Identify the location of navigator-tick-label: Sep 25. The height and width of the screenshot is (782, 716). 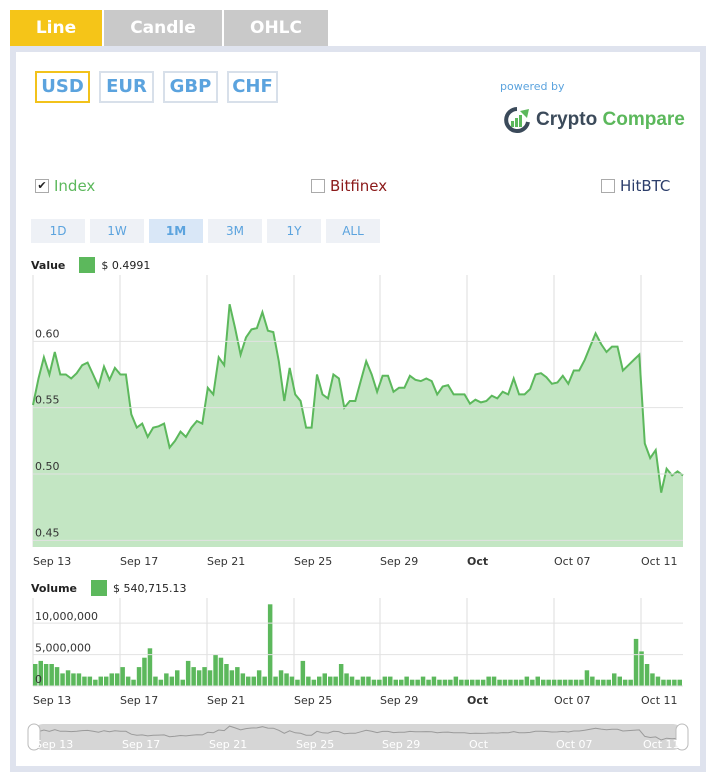
(315, 744).